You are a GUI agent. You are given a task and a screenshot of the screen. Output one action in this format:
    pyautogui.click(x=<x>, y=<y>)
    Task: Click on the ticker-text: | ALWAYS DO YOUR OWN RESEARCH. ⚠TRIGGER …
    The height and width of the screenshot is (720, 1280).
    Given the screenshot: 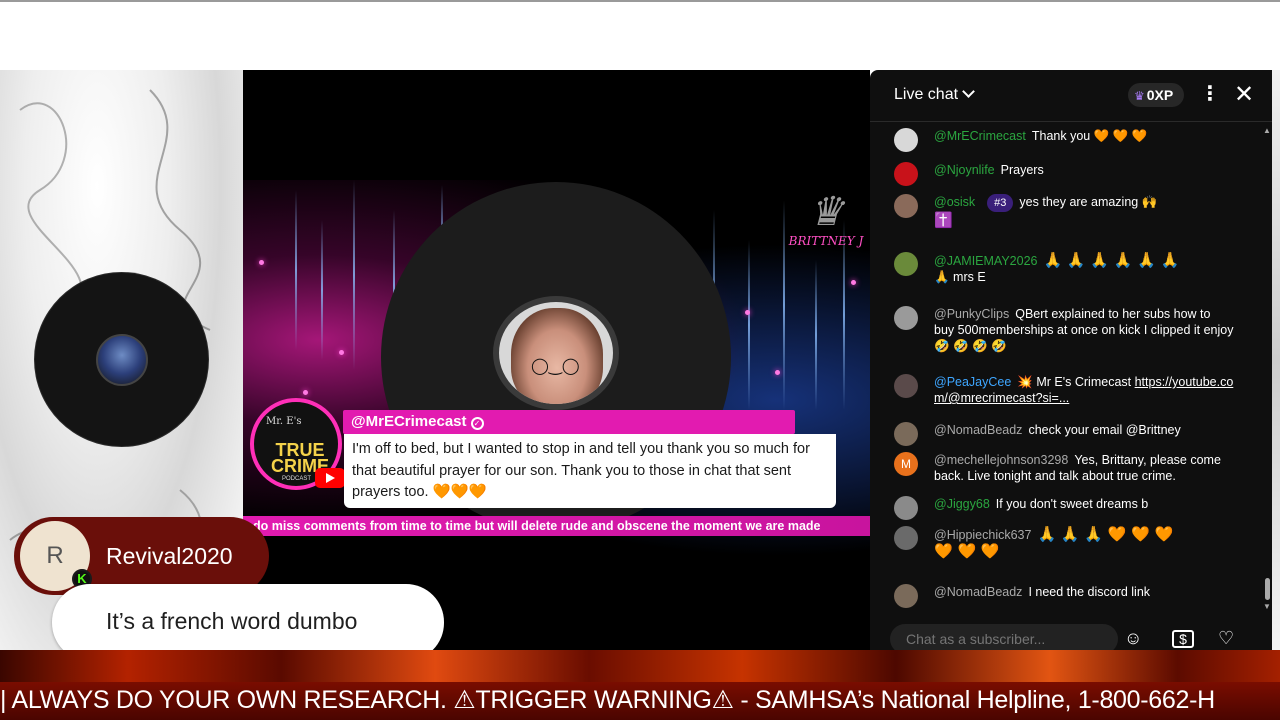 What is the action you would take?
    pyautogui.click(x=607, y=700)
    